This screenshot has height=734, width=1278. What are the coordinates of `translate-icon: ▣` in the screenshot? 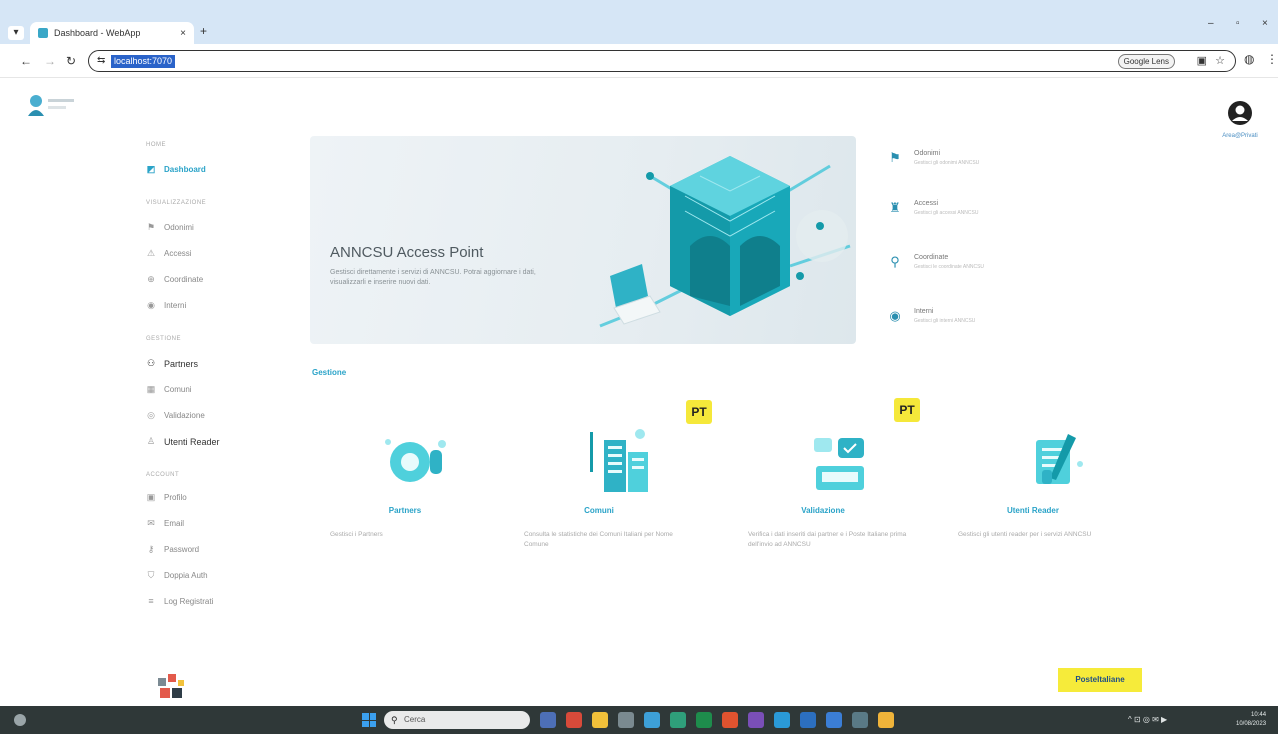 It's located at (1202, 60).